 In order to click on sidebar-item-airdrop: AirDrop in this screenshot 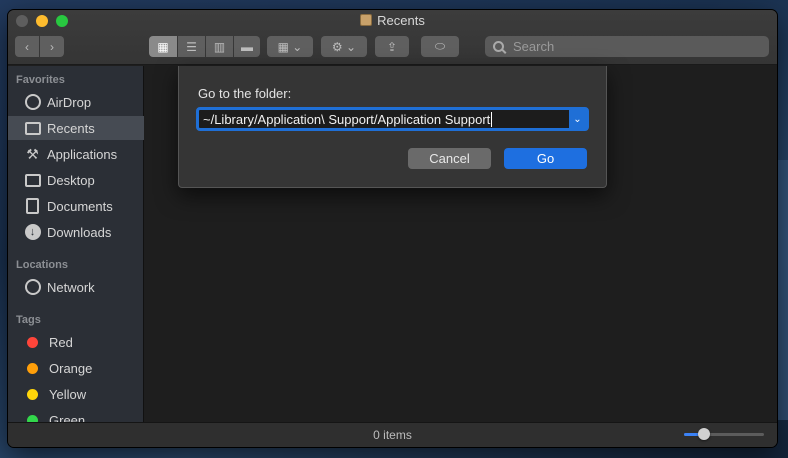, I will do `click(76, 102)`.